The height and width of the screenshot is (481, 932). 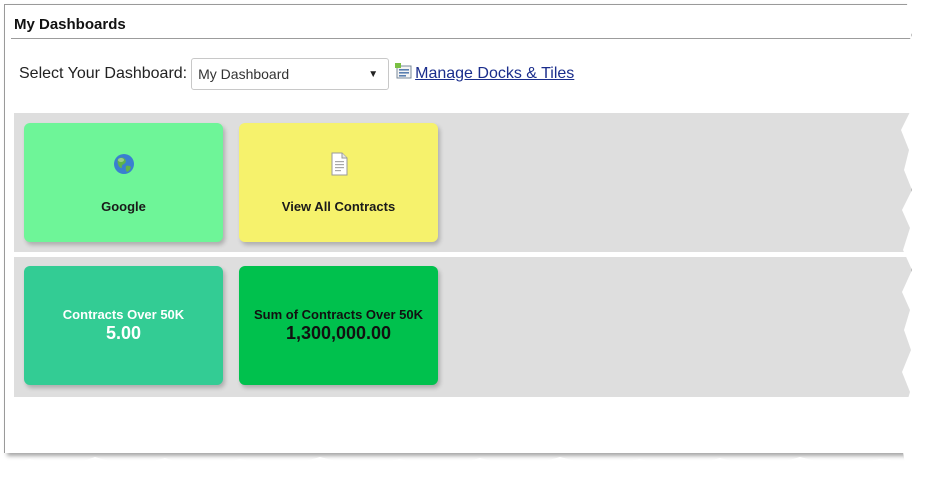 What do you see at coordinates (123, 314) in the screenshot?
I see `metric-label: Contracts Over 50K` at bounding box center [123, 314].